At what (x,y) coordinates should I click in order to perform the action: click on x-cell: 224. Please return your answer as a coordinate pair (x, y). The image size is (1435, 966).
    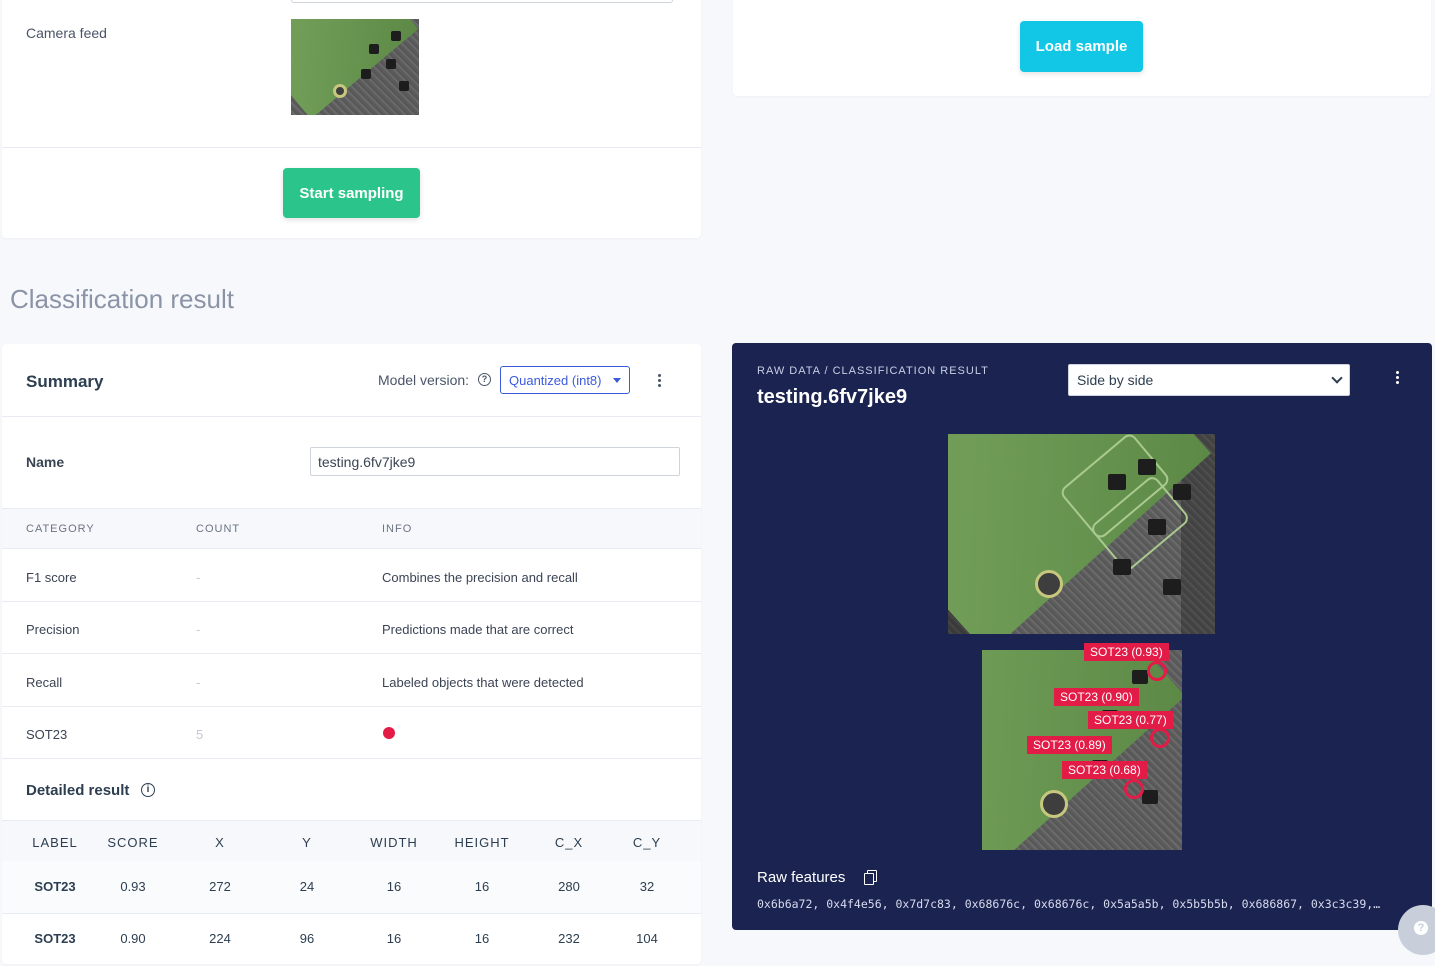
    Looking at the image, I should click on (220, 938).